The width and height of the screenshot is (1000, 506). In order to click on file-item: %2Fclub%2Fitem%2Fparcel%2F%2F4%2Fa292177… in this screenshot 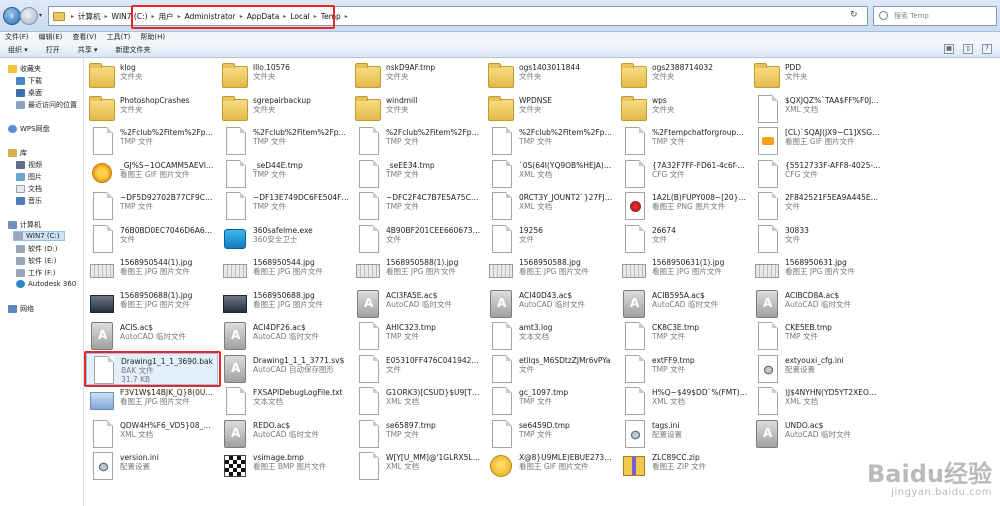, I will do `click(551, 141)`.